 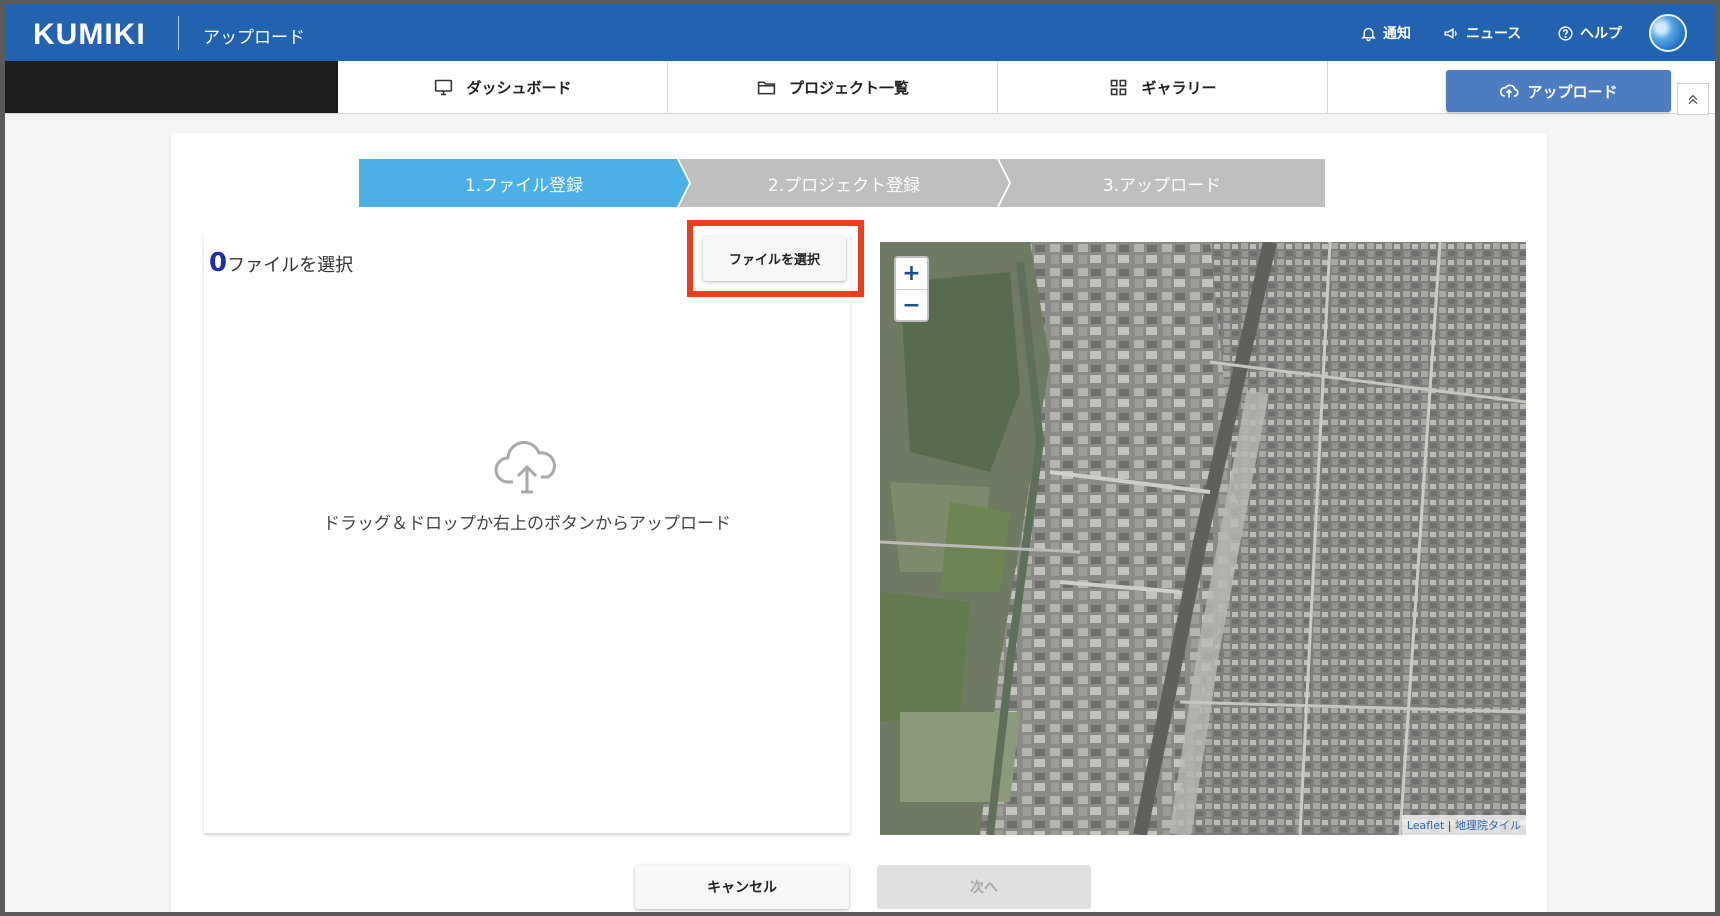 I want to click on file-count-label: ファイルを選択, so click(x=290, y=265).